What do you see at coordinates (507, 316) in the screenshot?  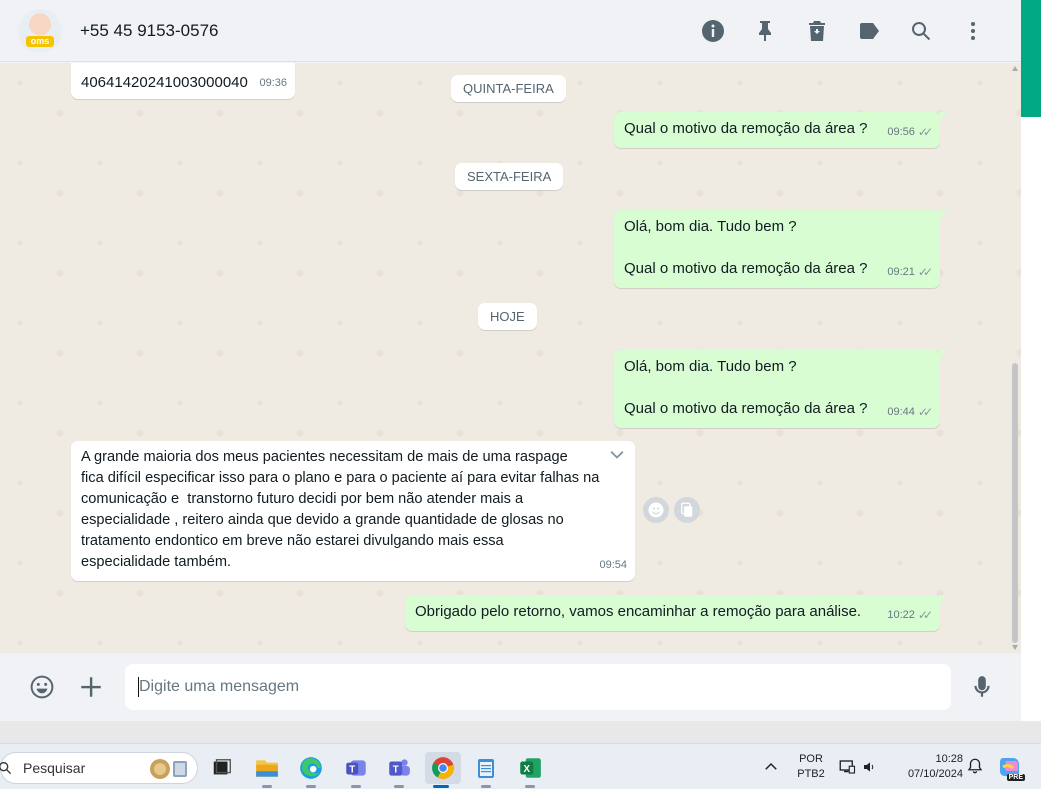 I see `date-separator: HOJE` at bounding box center [507, 316].